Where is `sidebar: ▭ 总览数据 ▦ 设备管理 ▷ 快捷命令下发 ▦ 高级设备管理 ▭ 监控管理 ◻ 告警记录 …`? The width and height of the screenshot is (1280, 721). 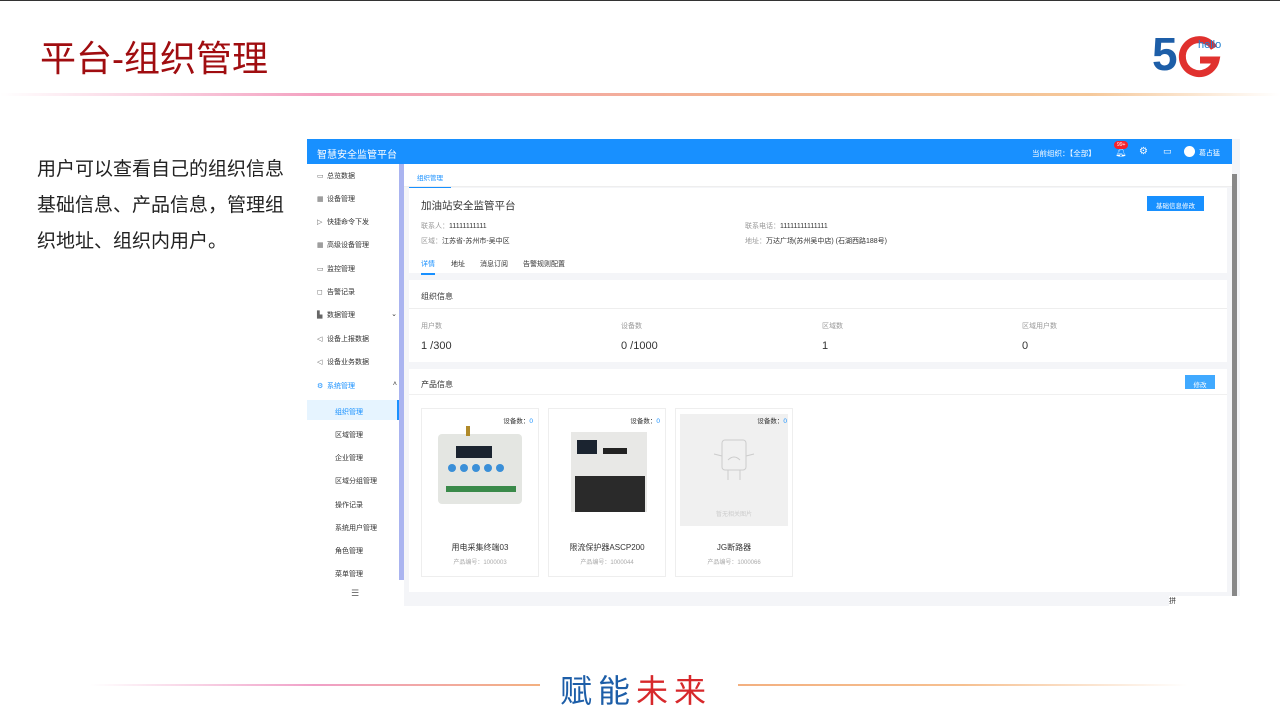 sidebar: ▭ 总览数据 ▦ 设备管理 ▷ 快捷命令下发 ▦ 高级设备管理 ▭ 监控管理 ◻ 告警记录 … is located at coordinates (355, 385).